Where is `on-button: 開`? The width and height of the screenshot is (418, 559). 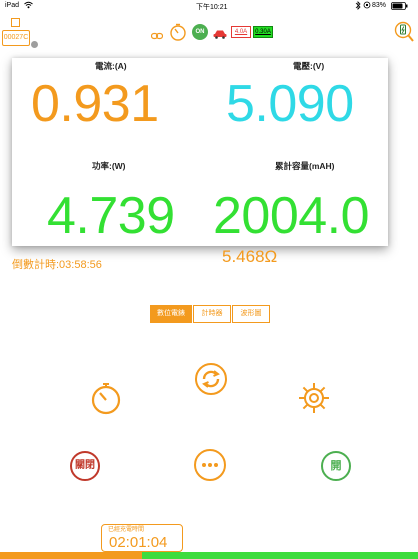
on-button: 開 is located at coordinates (336, 466).